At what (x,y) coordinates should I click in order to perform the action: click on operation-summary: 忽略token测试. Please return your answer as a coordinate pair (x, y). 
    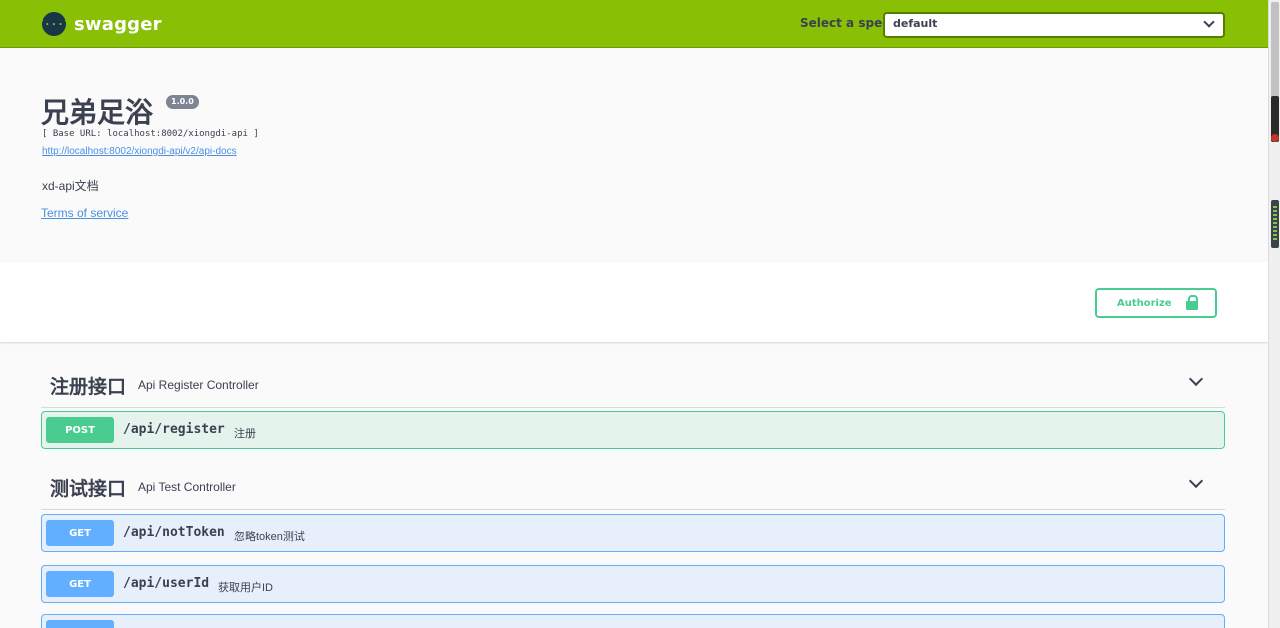
    Looking at the image, I should click on (269, 537).